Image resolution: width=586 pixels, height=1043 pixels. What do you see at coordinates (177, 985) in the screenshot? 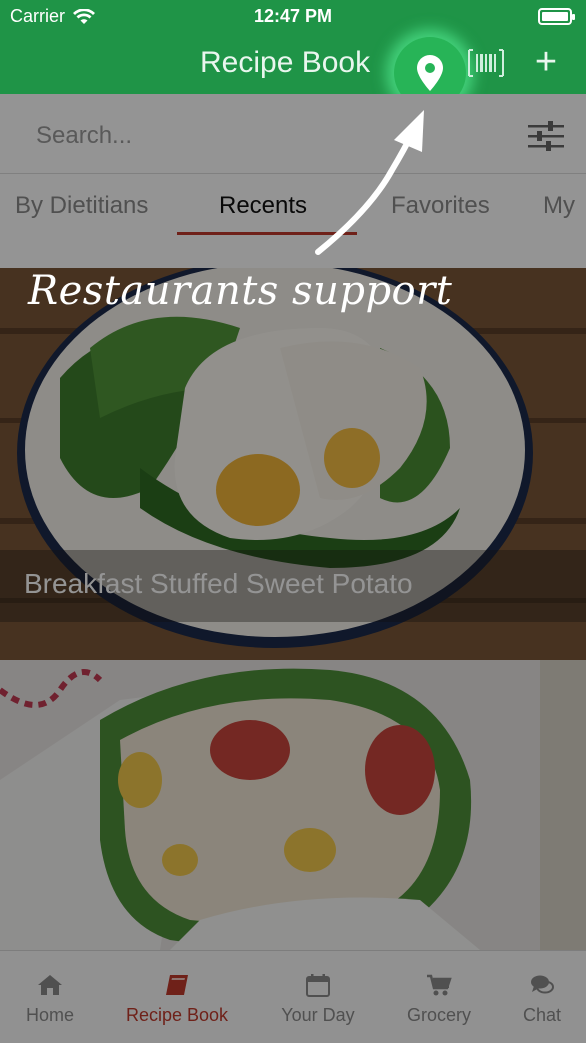
I see `book-icon` at bounding box center [177, 985].